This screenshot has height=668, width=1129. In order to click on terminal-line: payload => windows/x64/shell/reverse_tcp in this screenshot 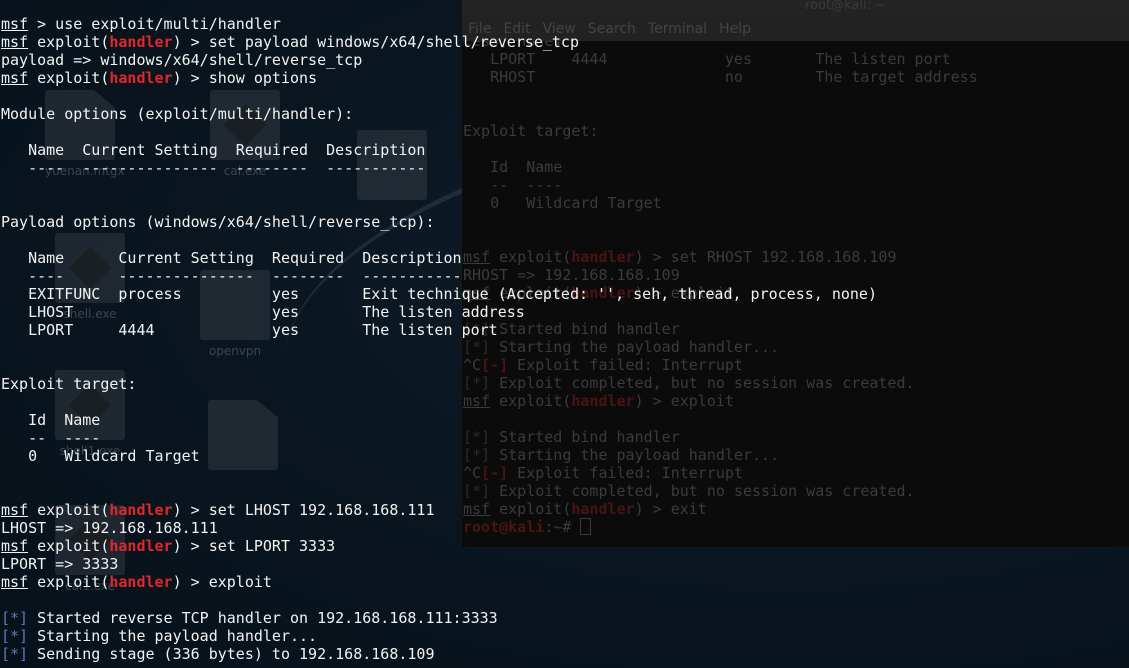, I will do `click(439, 60)`.